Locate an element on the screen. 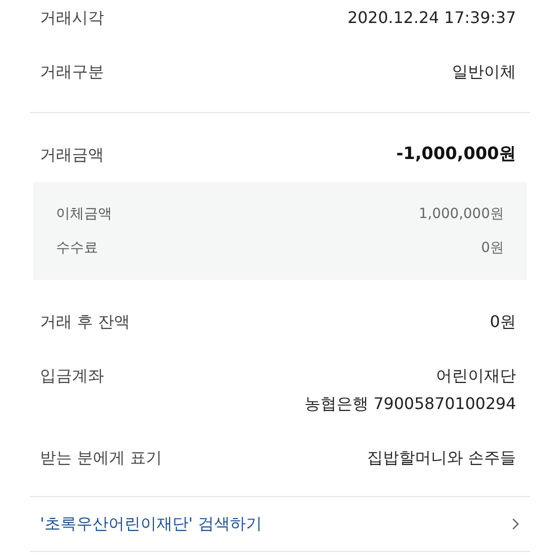 The height and width of the screenshot is (560, 560). field-value: 1,000,000원 is located at coordinates (461, 214).